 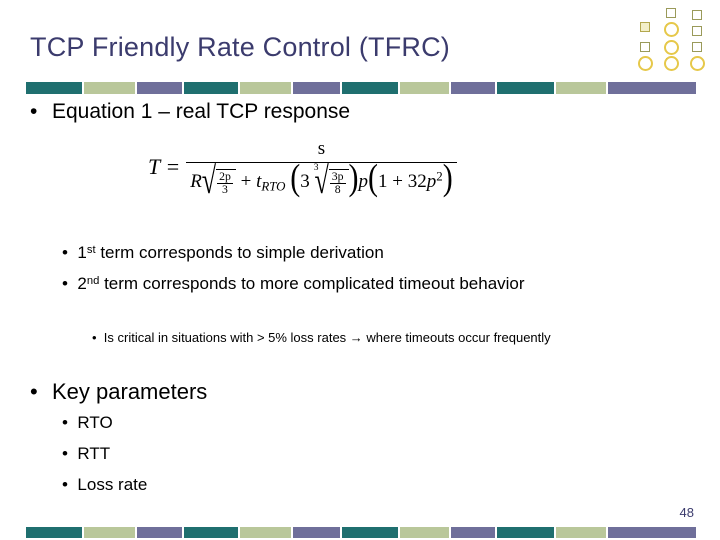 I want to click on equation-sym-R: R, so click(x=196, y=181).